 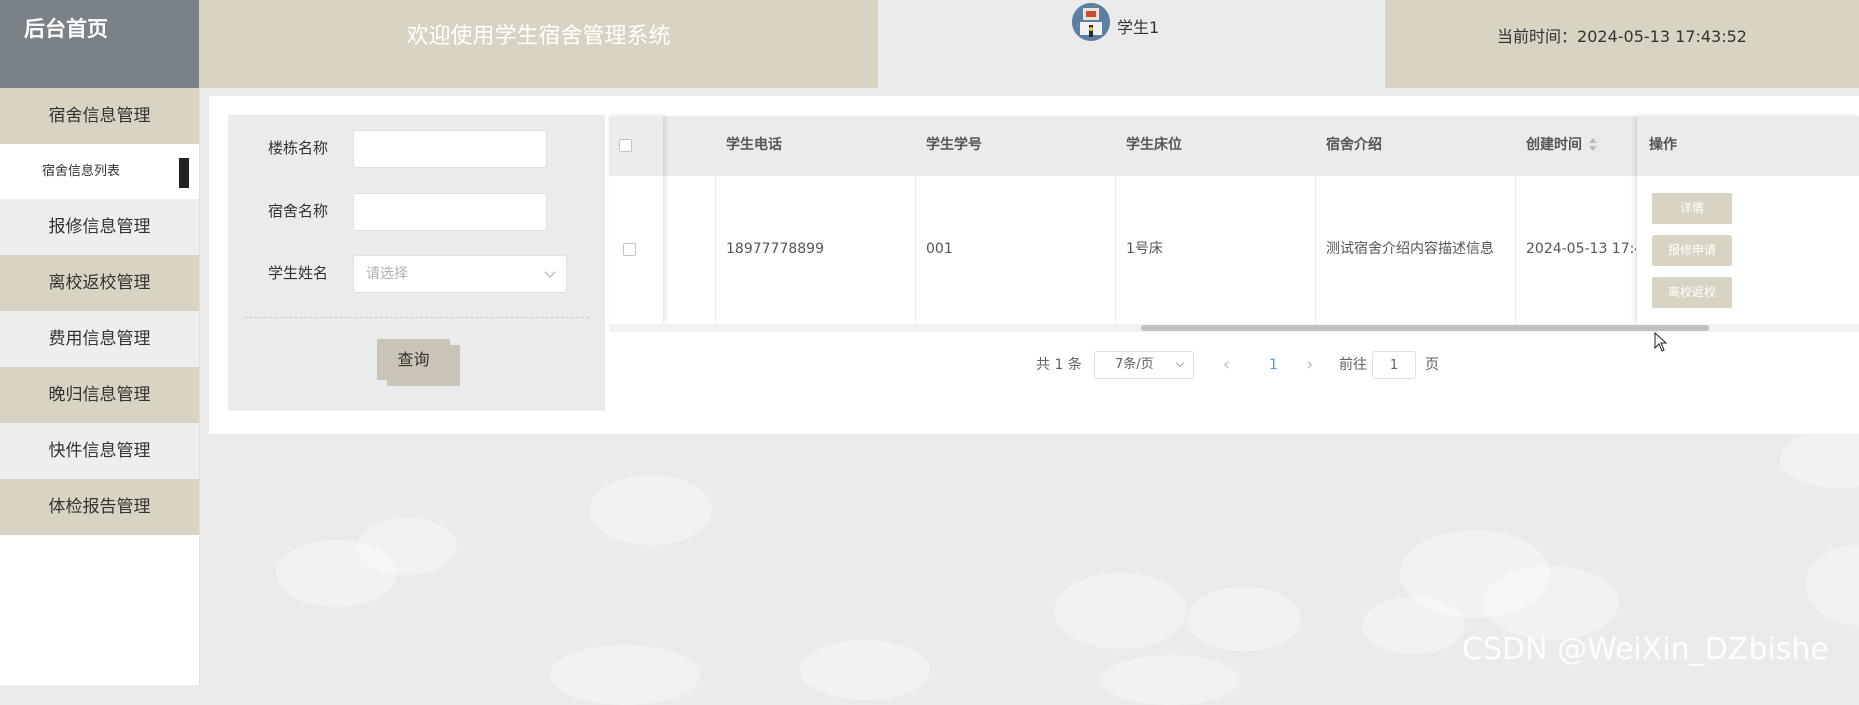 I want to click on sidebar-subitem-label: 宿舍信息列表, so click(x=81, y=171).